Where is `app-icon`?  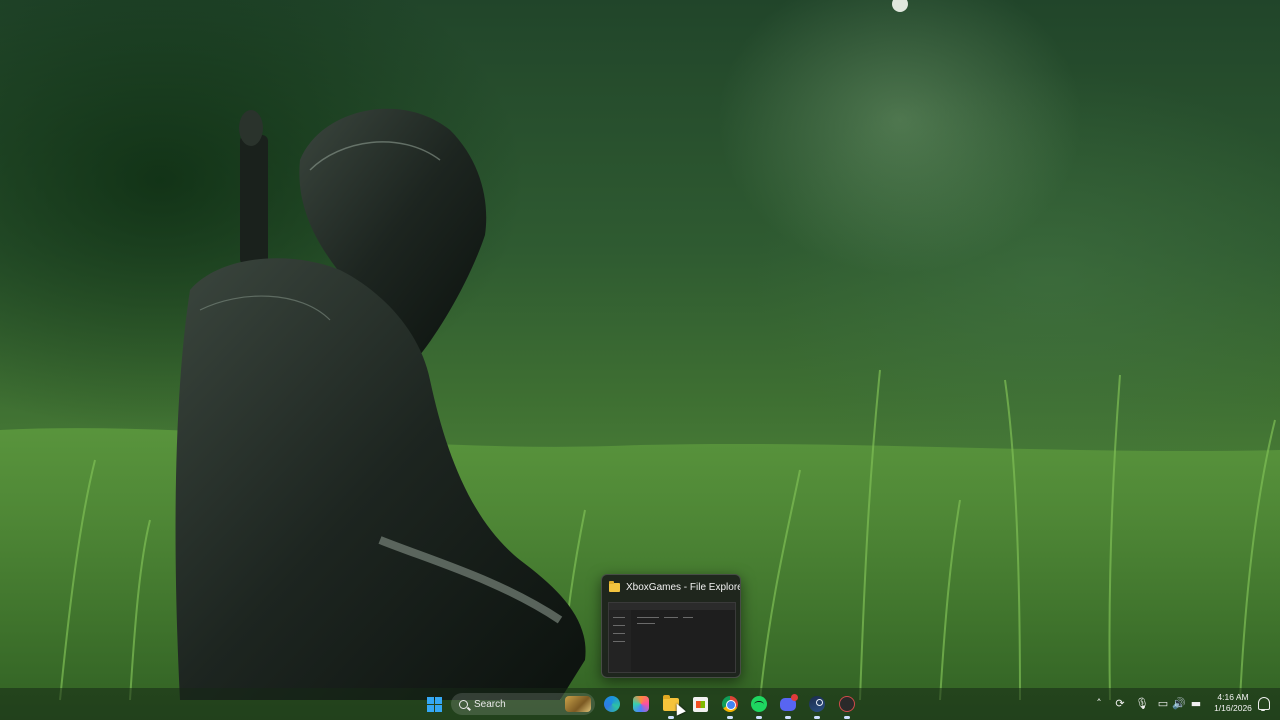 app-icon is located at coordinates (847, 704).